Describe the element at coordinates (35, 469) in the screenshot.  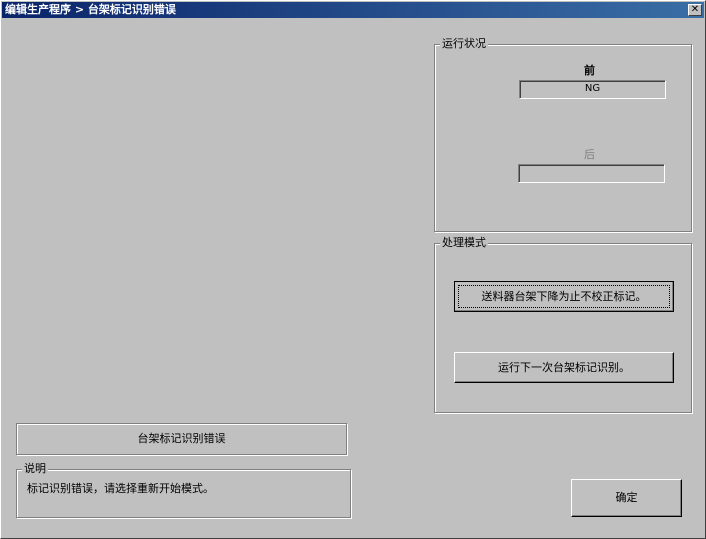
I see `description-label: 说明` at that location.